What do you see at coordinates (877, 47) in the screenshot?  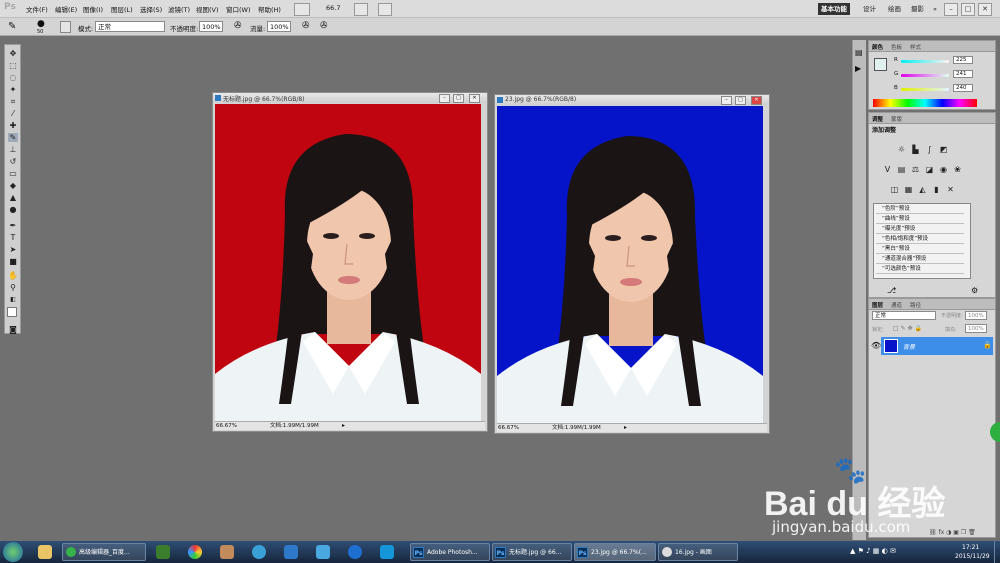 I see `tab-color: 颜色` at bounding box center [877, 47].